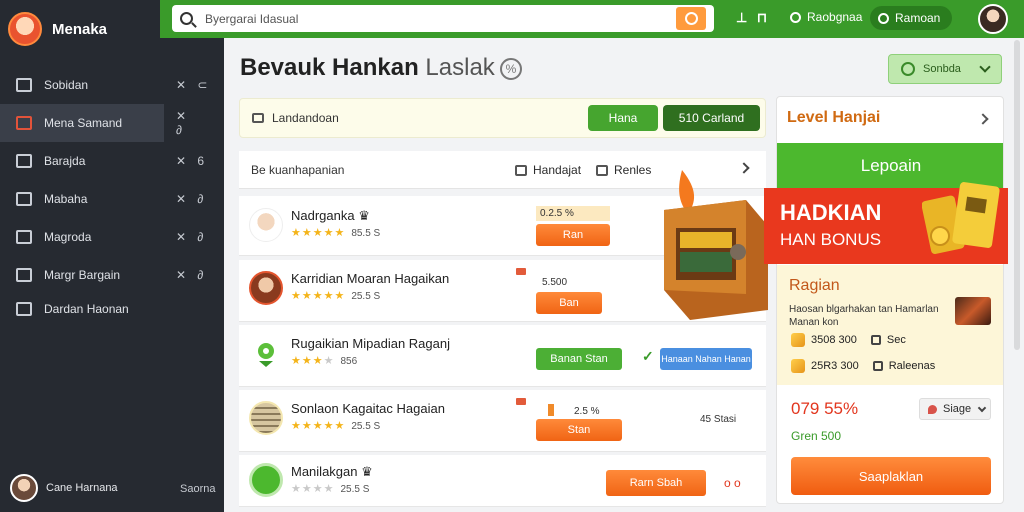 This screenshot has height=512, width=1024. I want to click on rating-stars: ★★★★ 25.5 S, so click(330, 489).